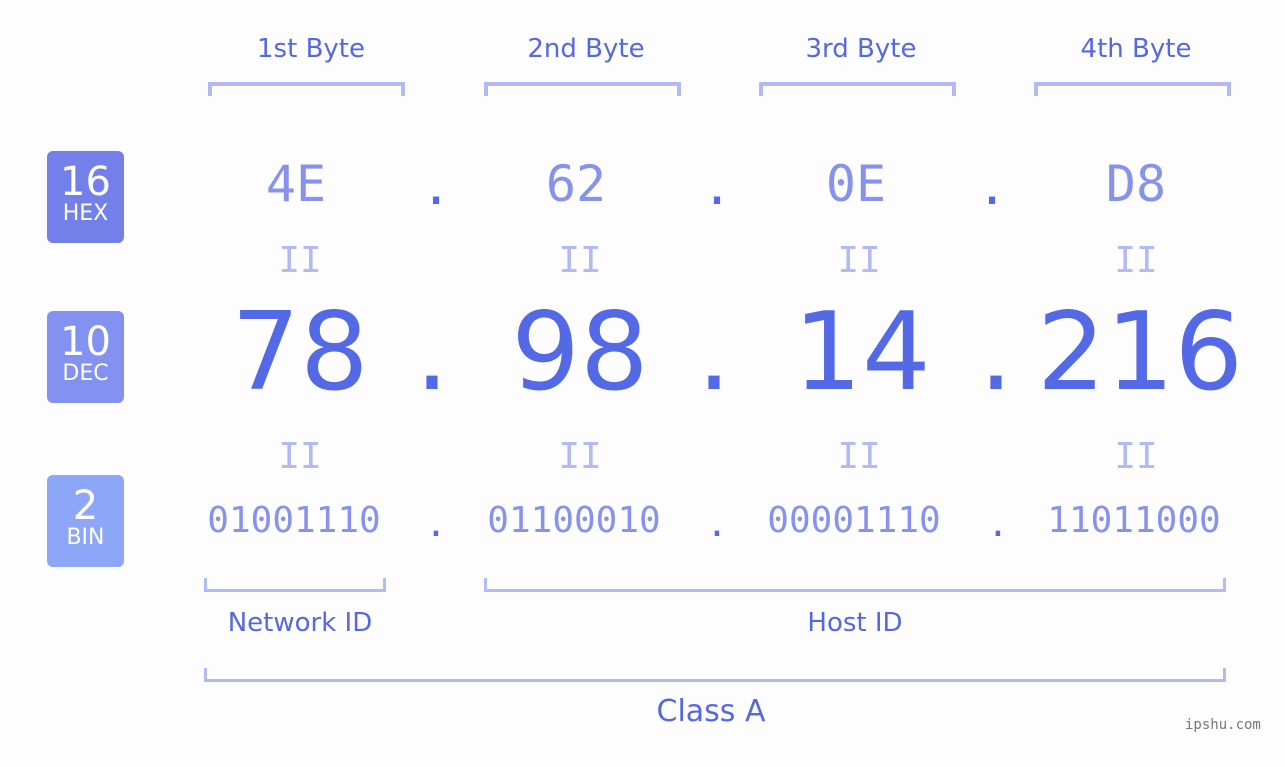 The image size is (1285, 767). Describe the element at coordinates (85, 506) in the screenshot. I see `bin-badge-number: 2` at that location.